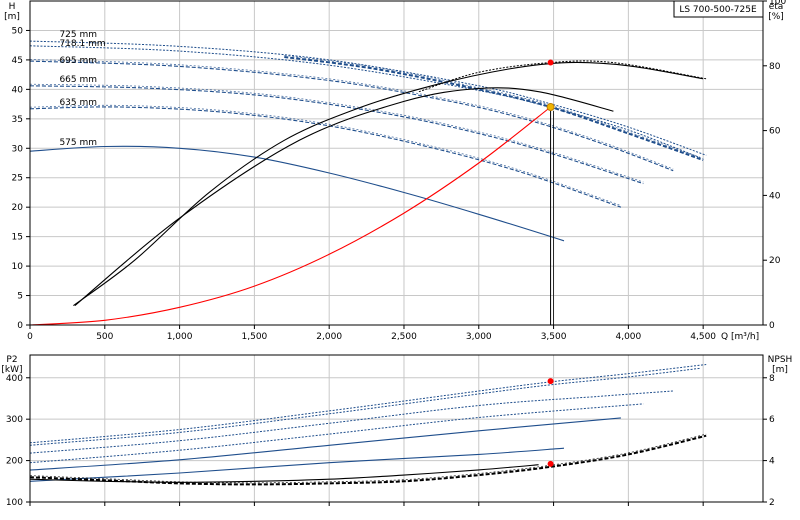 This screenshot has height=520, width=800. I want to click on model-label: LS 700-500-725E, so click(718, 10).